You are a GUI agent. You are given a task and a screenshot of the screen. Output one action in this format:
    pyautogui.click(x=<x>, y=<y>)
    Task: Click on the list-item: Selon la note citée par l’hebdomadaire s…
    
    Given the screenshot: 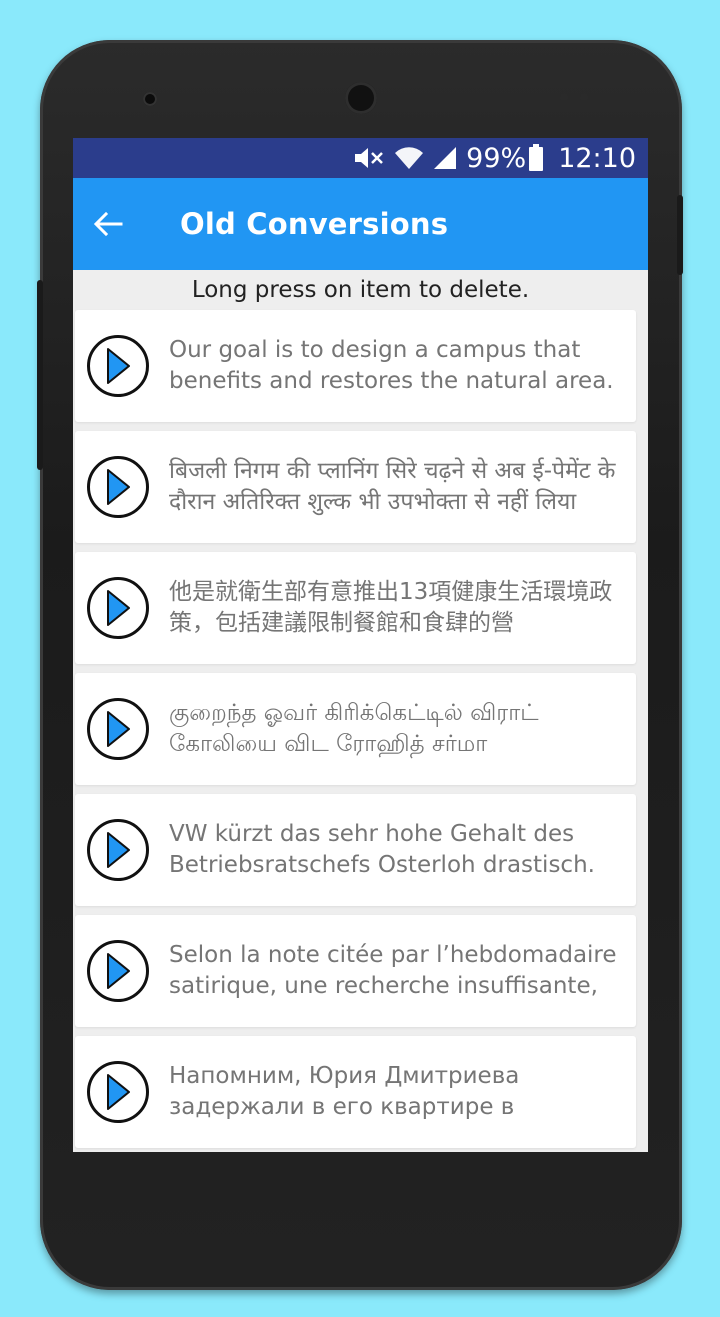 What is the action you would take?
    pyautogui.click(x=355, y=971)
    